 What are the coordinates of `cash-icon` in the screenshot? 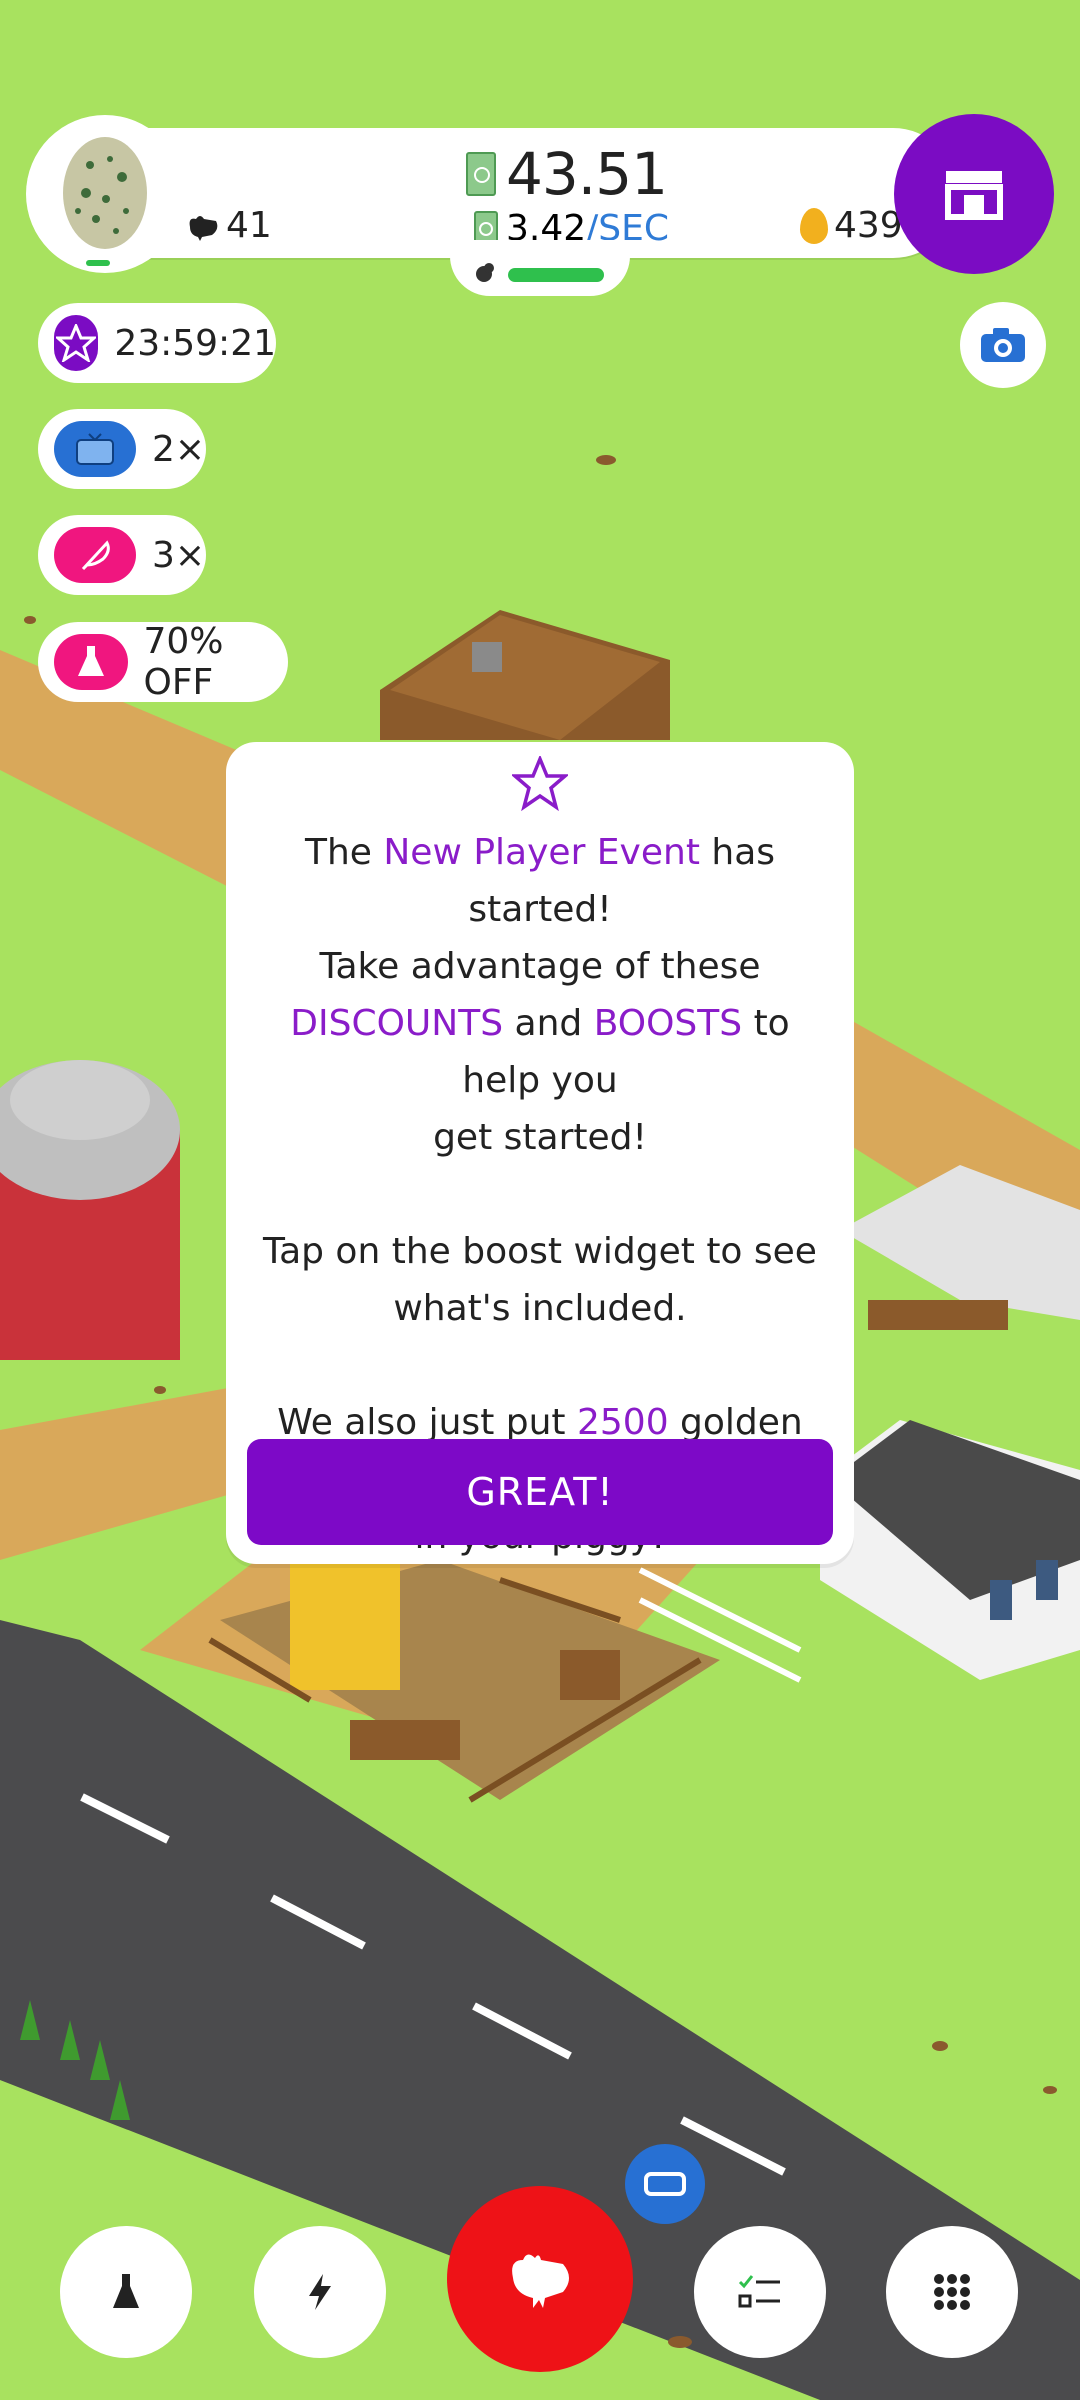 It's located at (481, 174).